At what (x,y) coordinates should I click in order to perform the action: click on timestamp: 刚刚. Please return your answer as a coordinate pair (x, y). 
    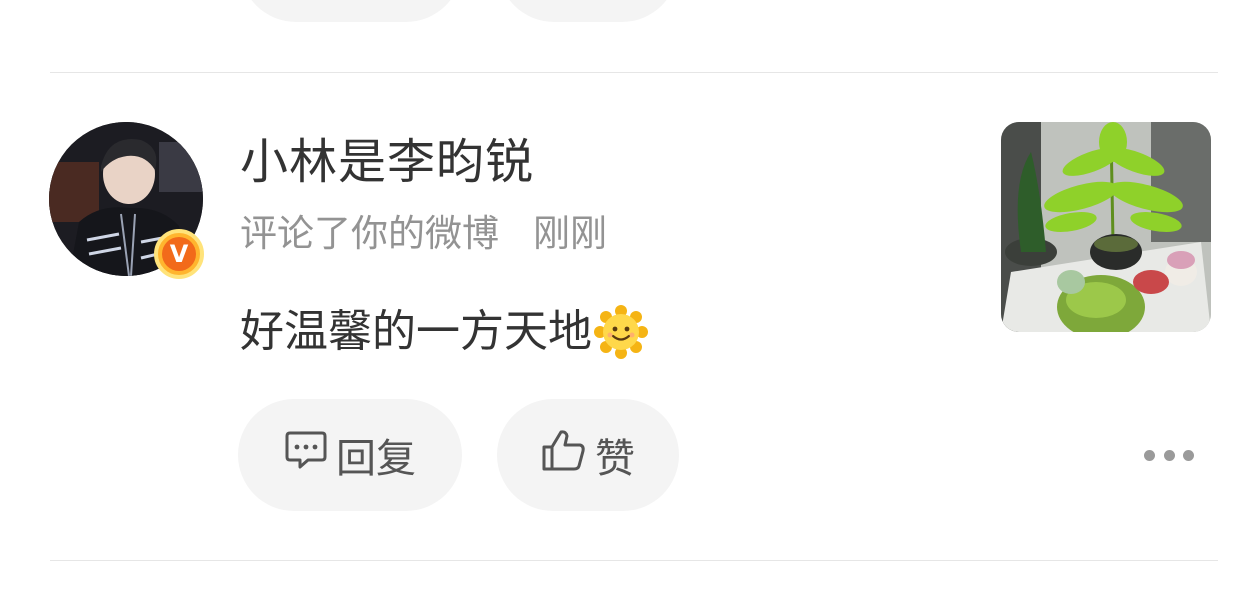
    Looking at the image, I should click on (570, 233).